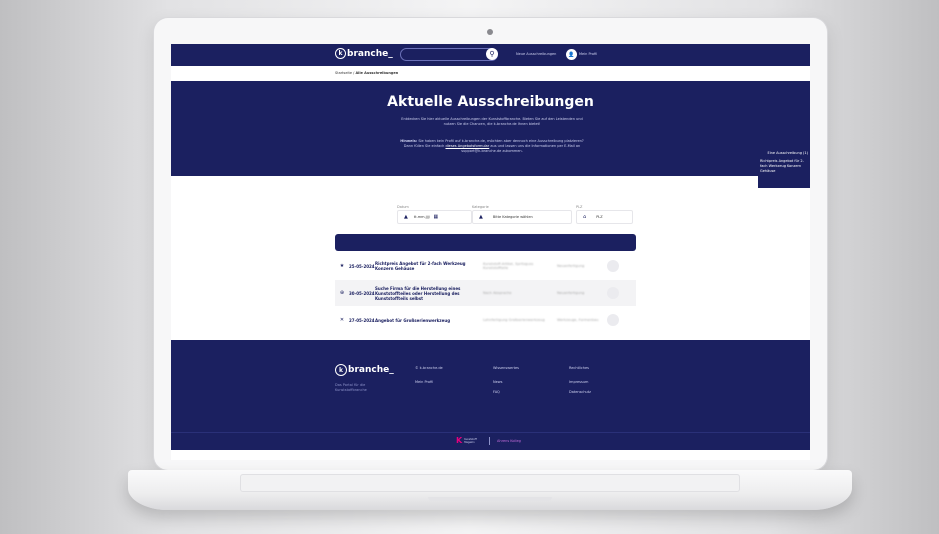 The height and width of the screenshot is (534, 939). What do you see at coordinates (391, 370) in the screenshot?
I see `footer-logo-suffix: _` at bounding box center [391, 370].